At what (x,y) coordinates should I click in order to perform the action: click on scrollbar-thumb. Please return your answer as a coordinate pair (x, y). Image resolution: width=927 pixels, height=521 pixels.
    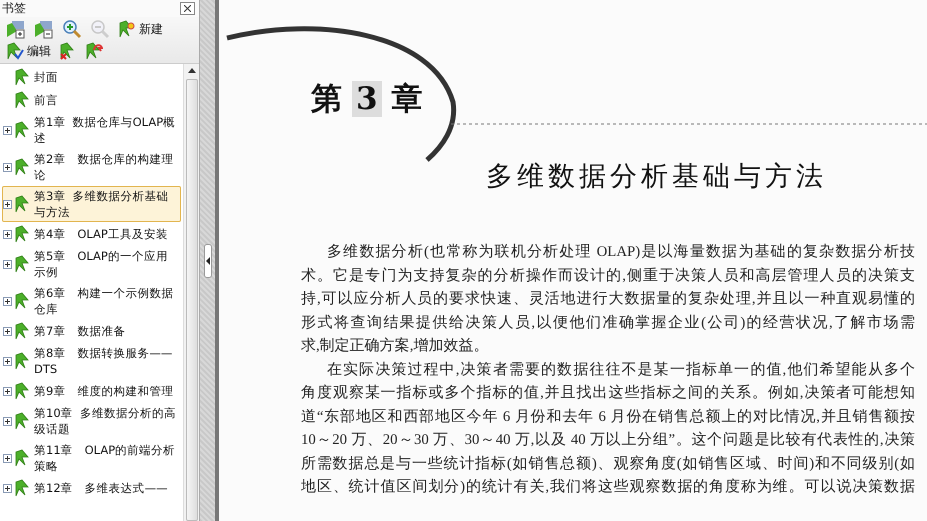
    Looking at the image, I should click on (192, 300).